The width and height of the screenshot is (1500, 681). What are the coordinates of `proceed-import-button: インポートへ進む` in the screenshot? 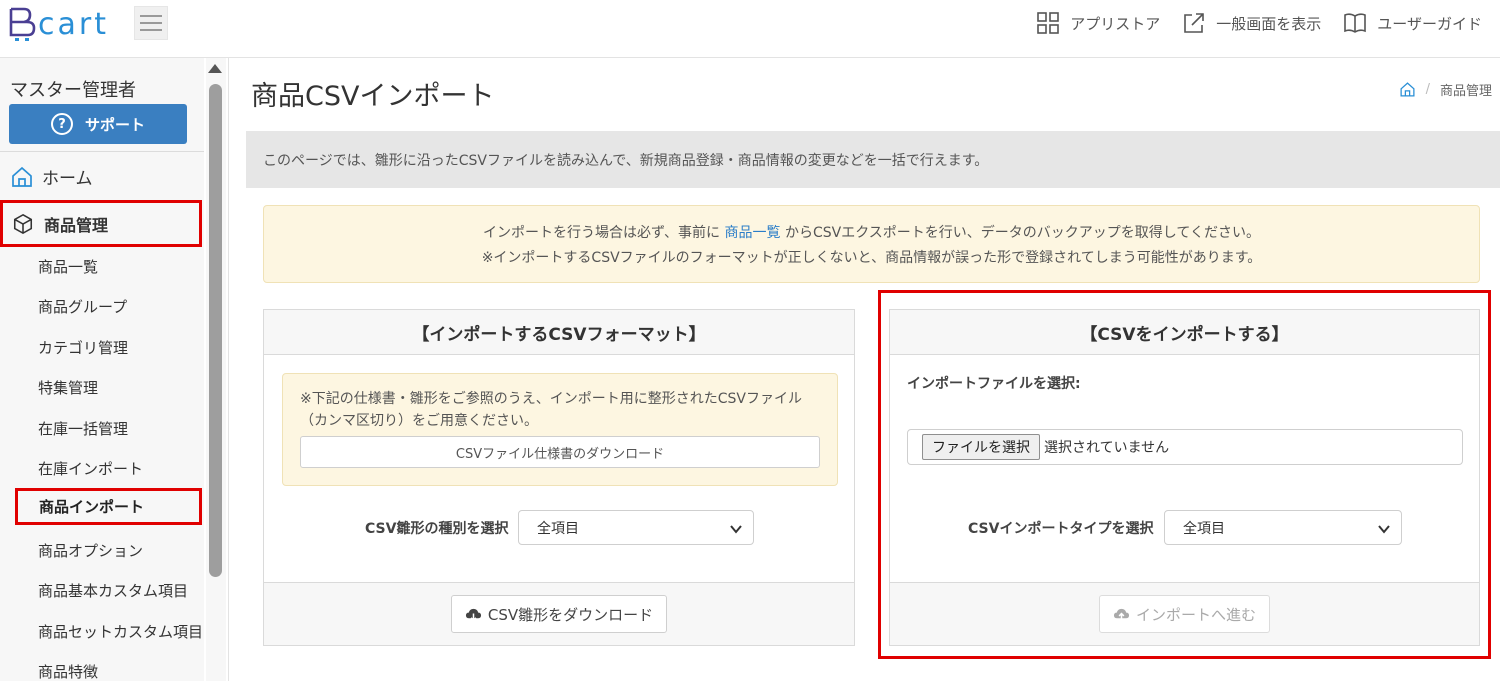 It's located at (1184, 614).